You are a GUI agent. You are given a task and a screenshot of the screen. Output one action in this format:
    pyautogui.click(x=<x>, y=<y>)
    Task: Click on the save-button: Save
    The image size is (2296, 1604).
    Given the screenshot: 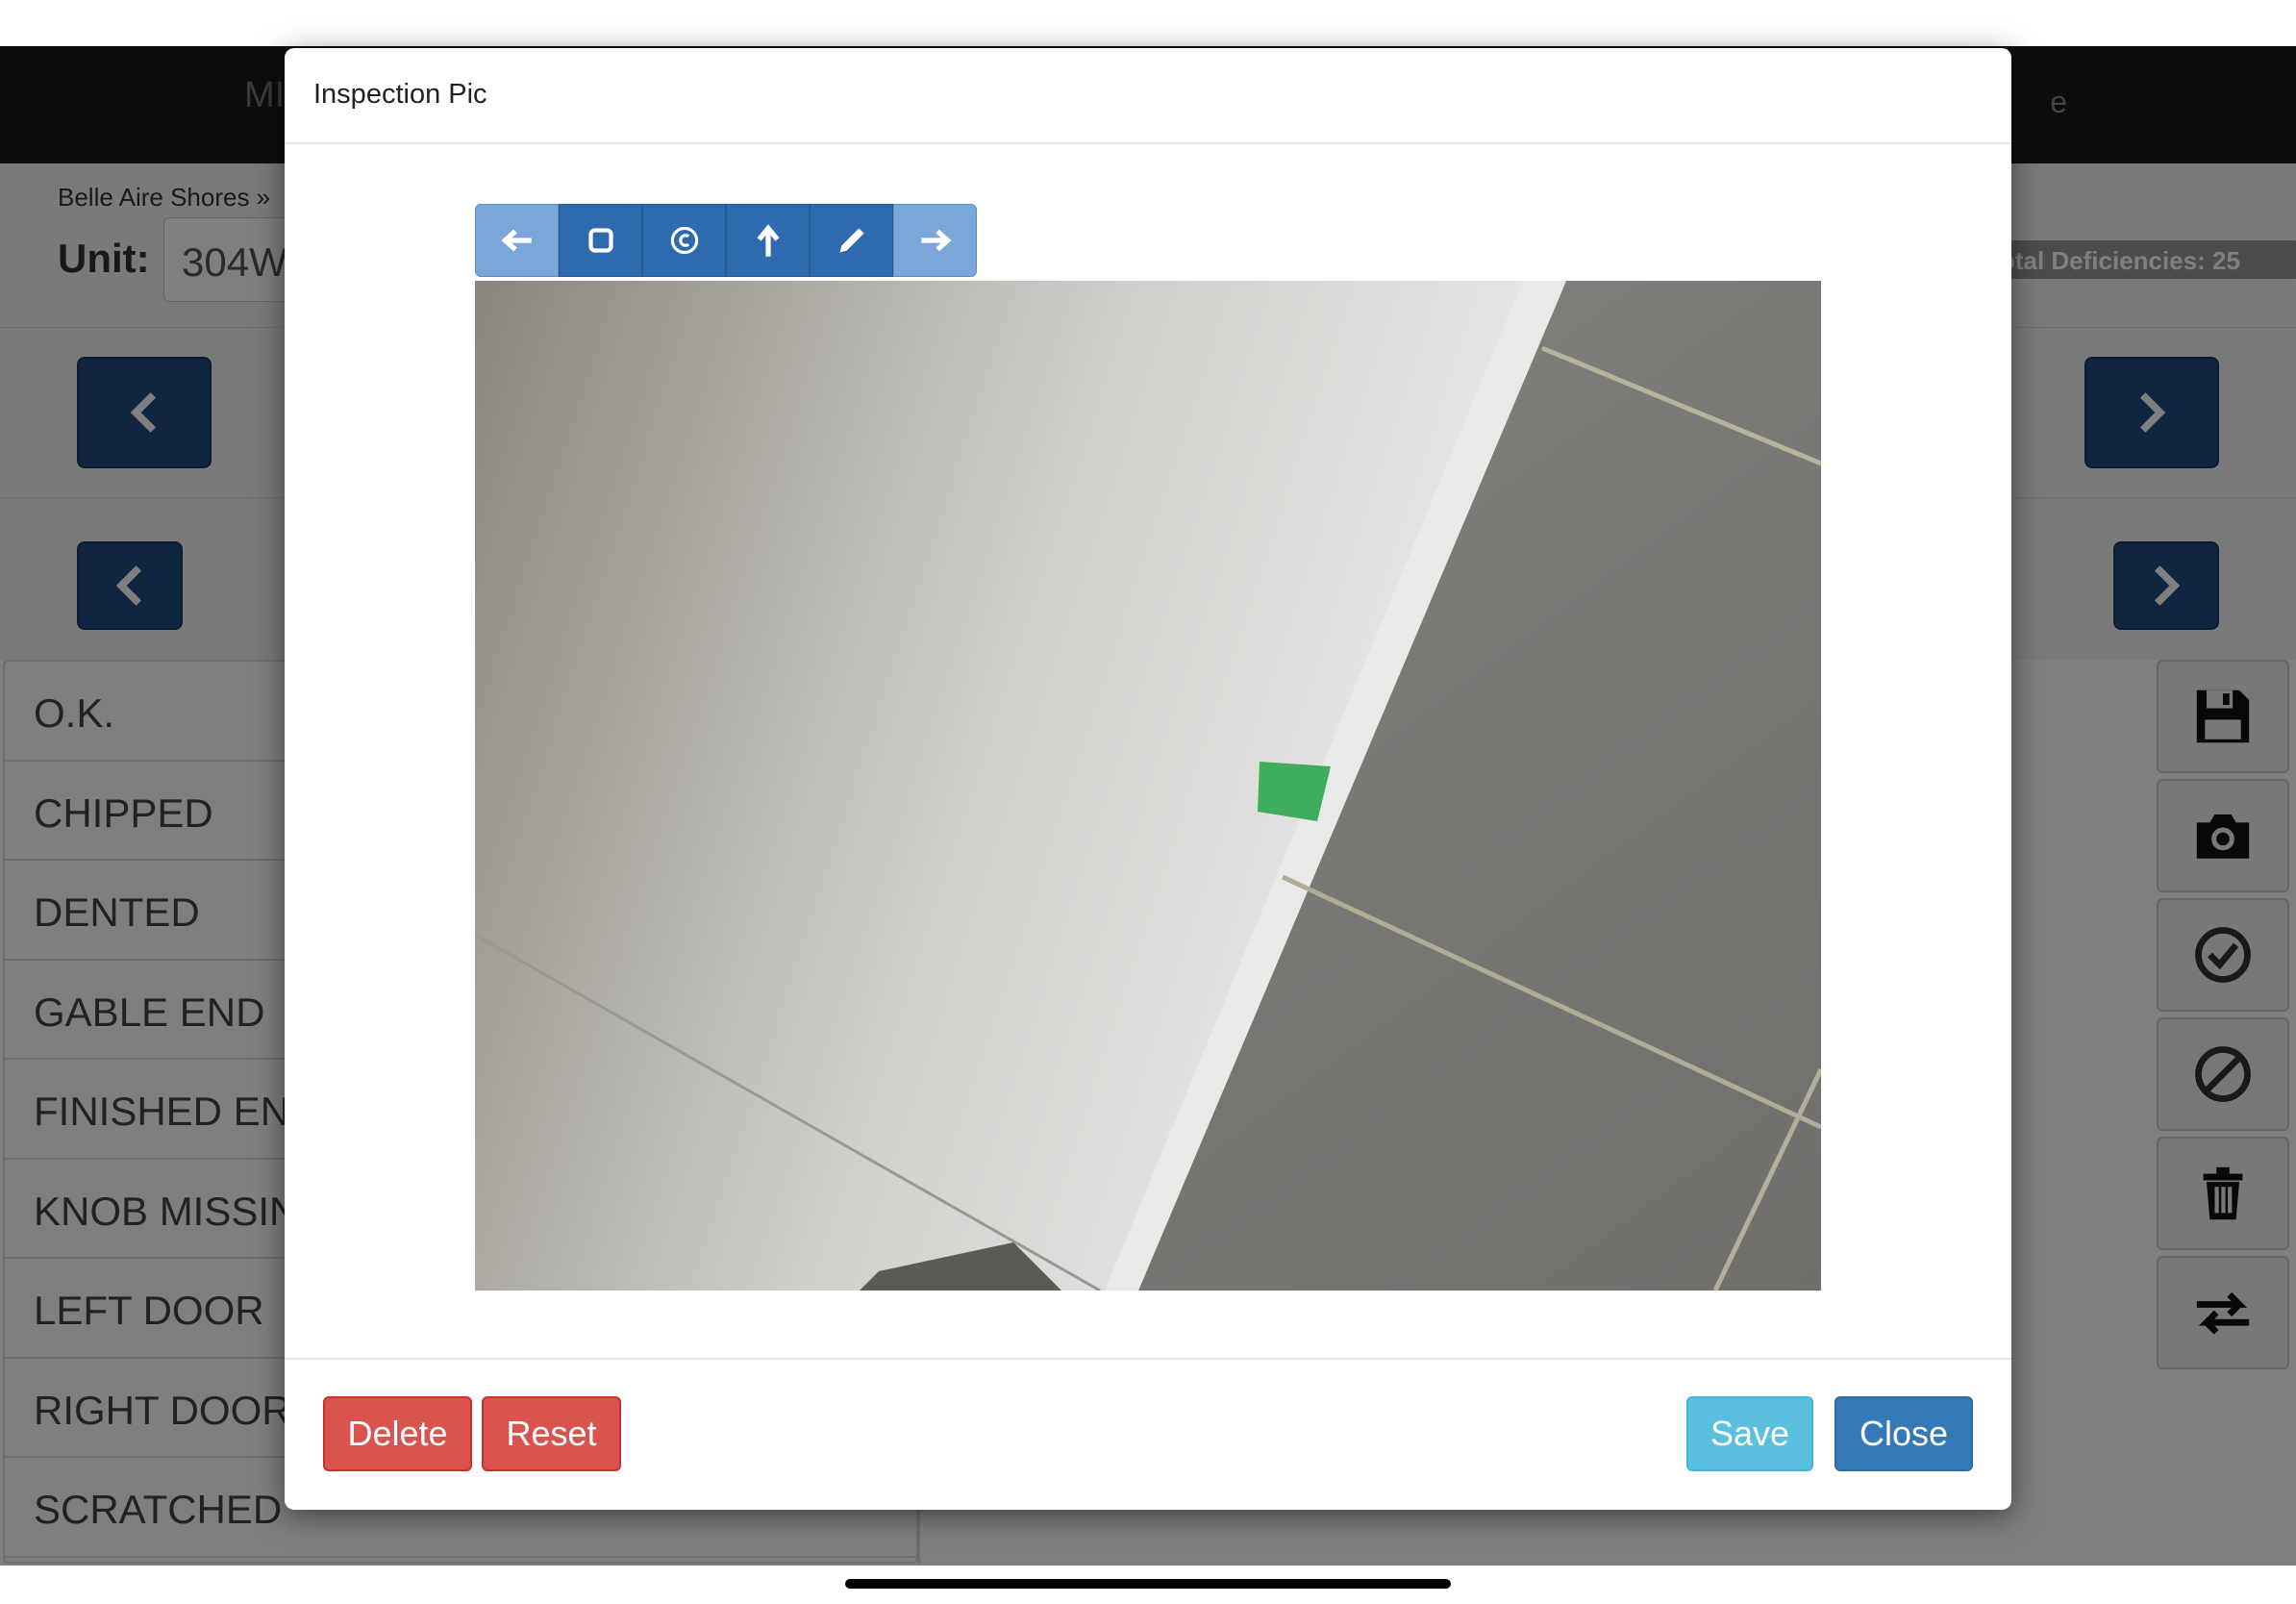 What is the action you would take?
    pyautogui.click(x=1749, y=1433)
    